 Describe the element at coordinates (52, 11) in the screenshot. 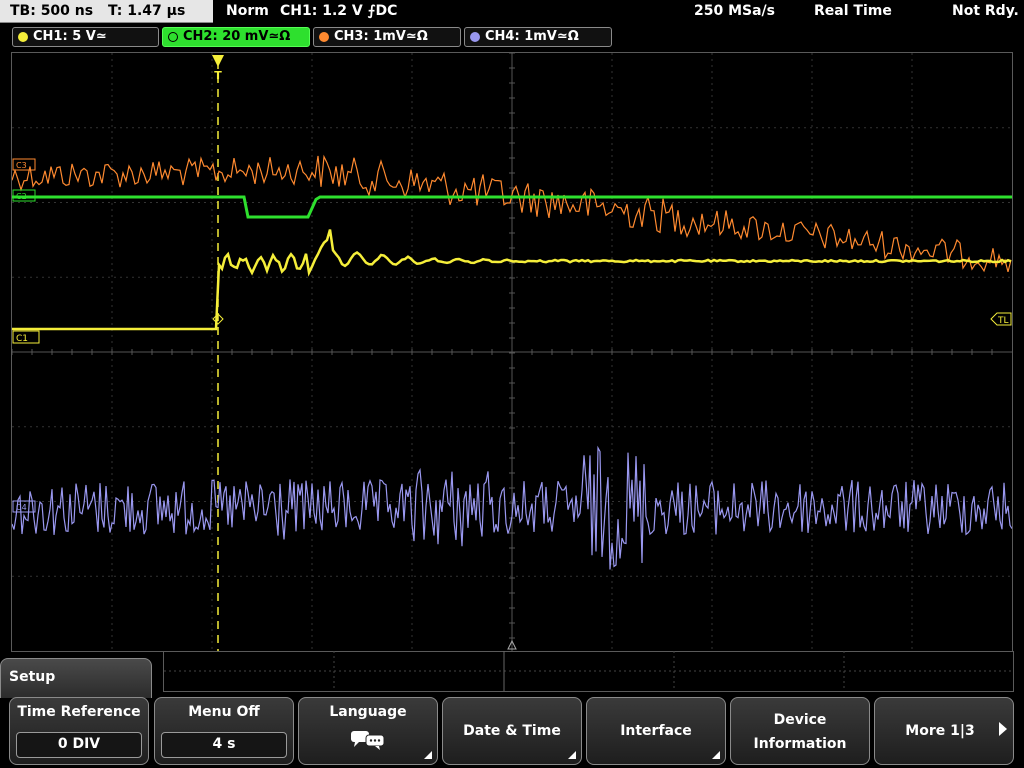

I see `timebase-value: TB: 500 ns` at that location.